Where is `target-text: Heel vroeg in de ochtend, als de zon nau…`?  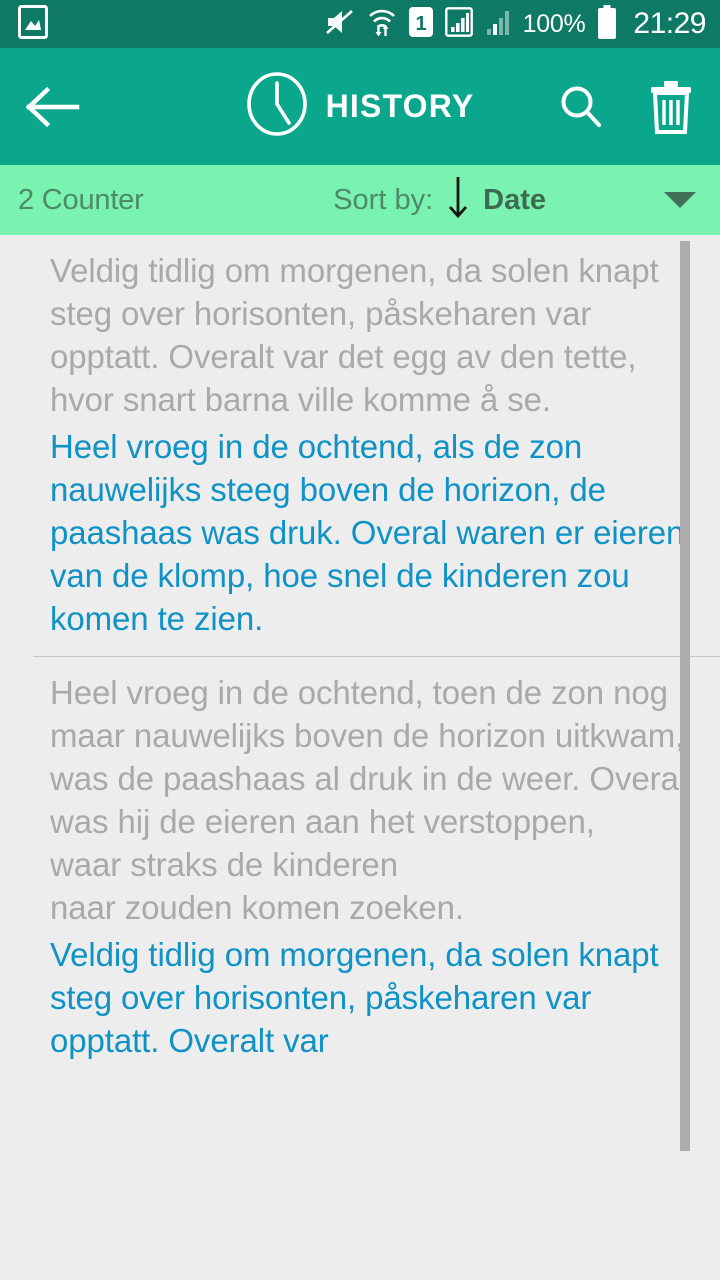 target-text: Heel vroeg in de ochtend, als de zon nau… is located at coordinates (367, 532).